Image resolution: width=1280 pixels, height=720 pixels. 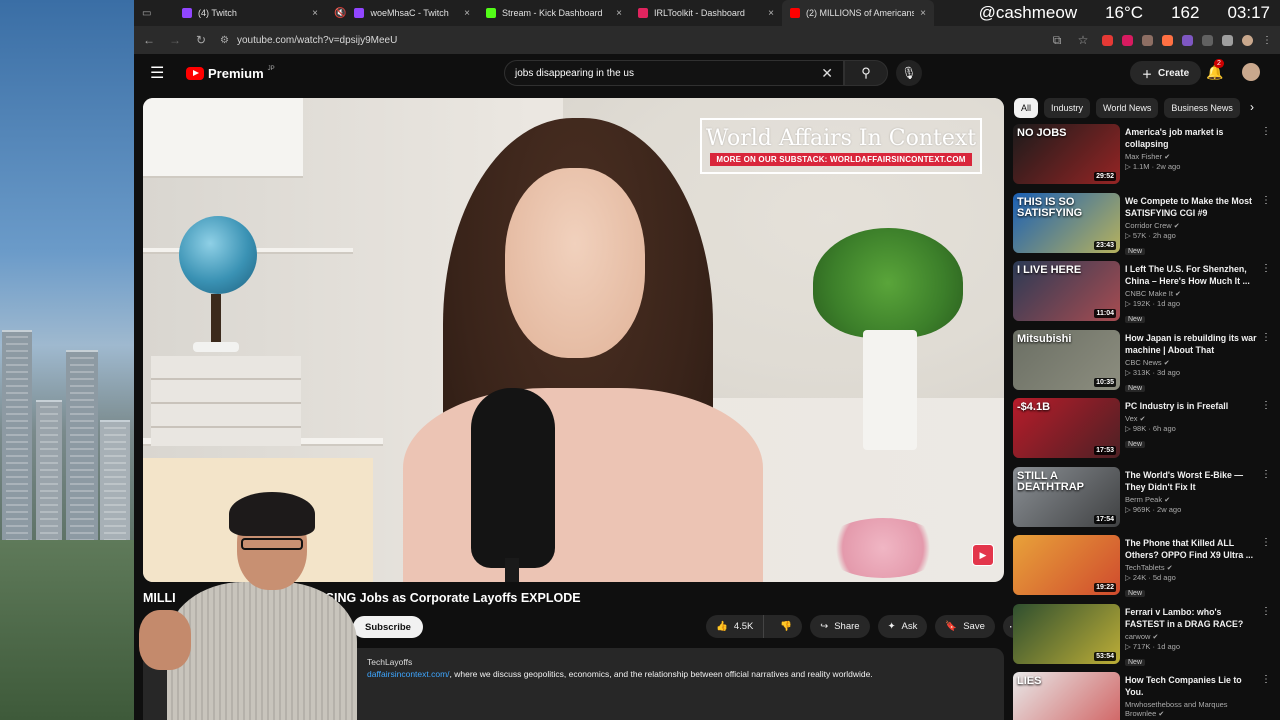 I want to click on tab-irltoolkit: IRLToolkit - Dashboard ×, so click(x=706, y=13).